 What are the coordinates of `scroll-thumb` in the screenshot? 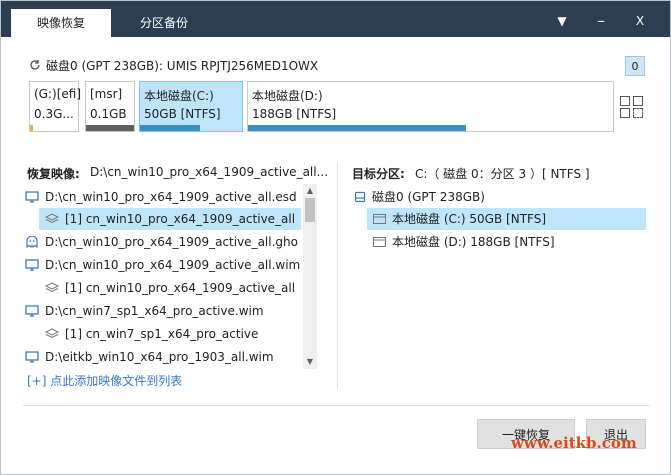 It's located at (310, 210).